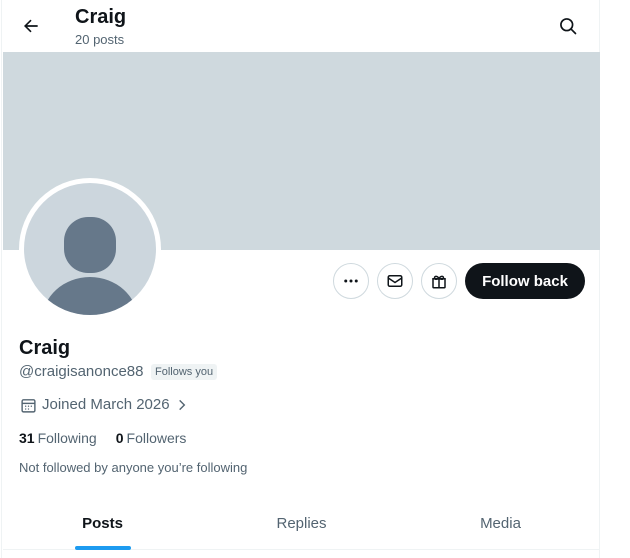 The height and width of the screenshot is (558, 630). I want to click on profile-tabs: Posts Replies Media, so click(301, 523).